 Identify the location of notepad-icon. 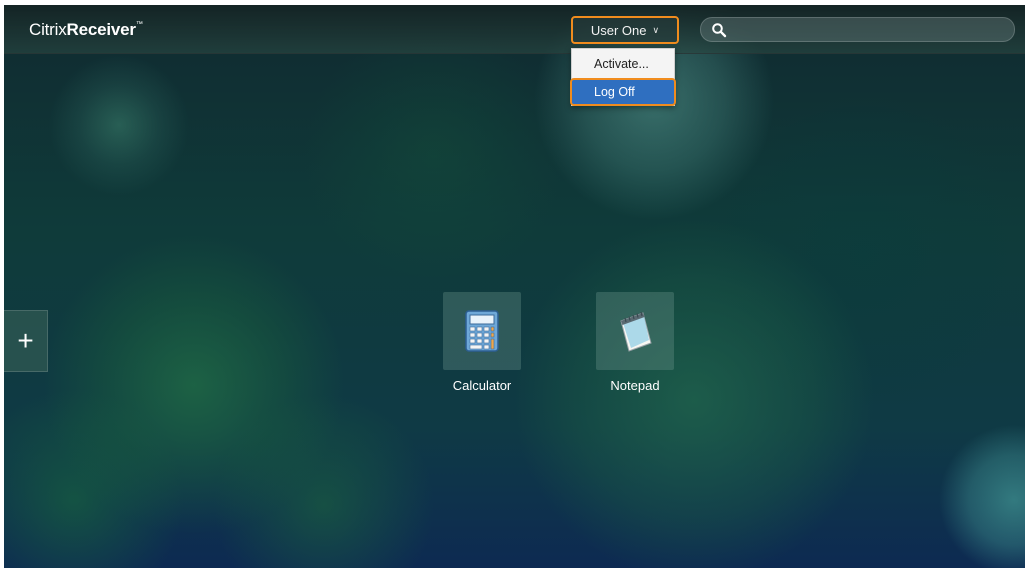
(636, 331).